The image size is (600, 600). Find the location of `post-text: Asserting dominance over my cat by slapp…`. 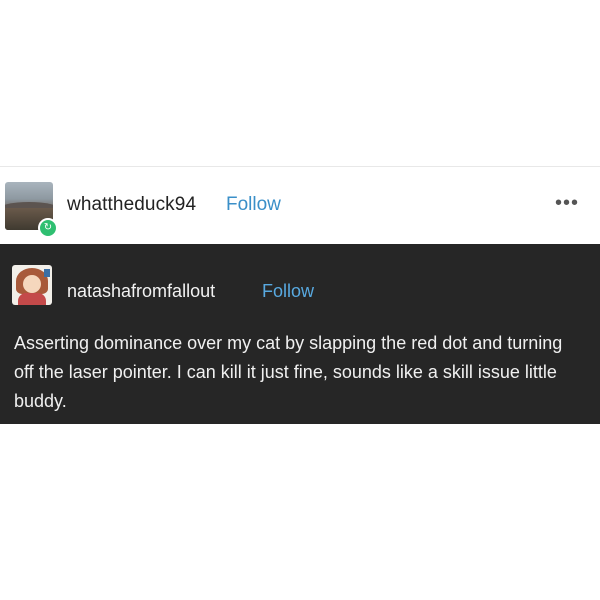

post-text: Asserting dominance over my cat by slapp… is located at coordinates (288, 372).